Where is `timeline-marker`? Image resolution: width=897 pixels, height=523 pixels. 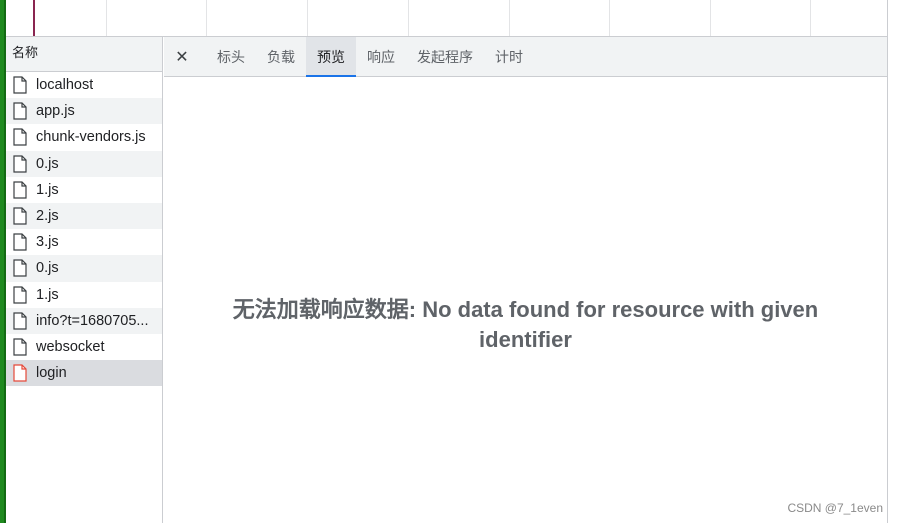 timeline-marker is located at coordinates (34, 18).